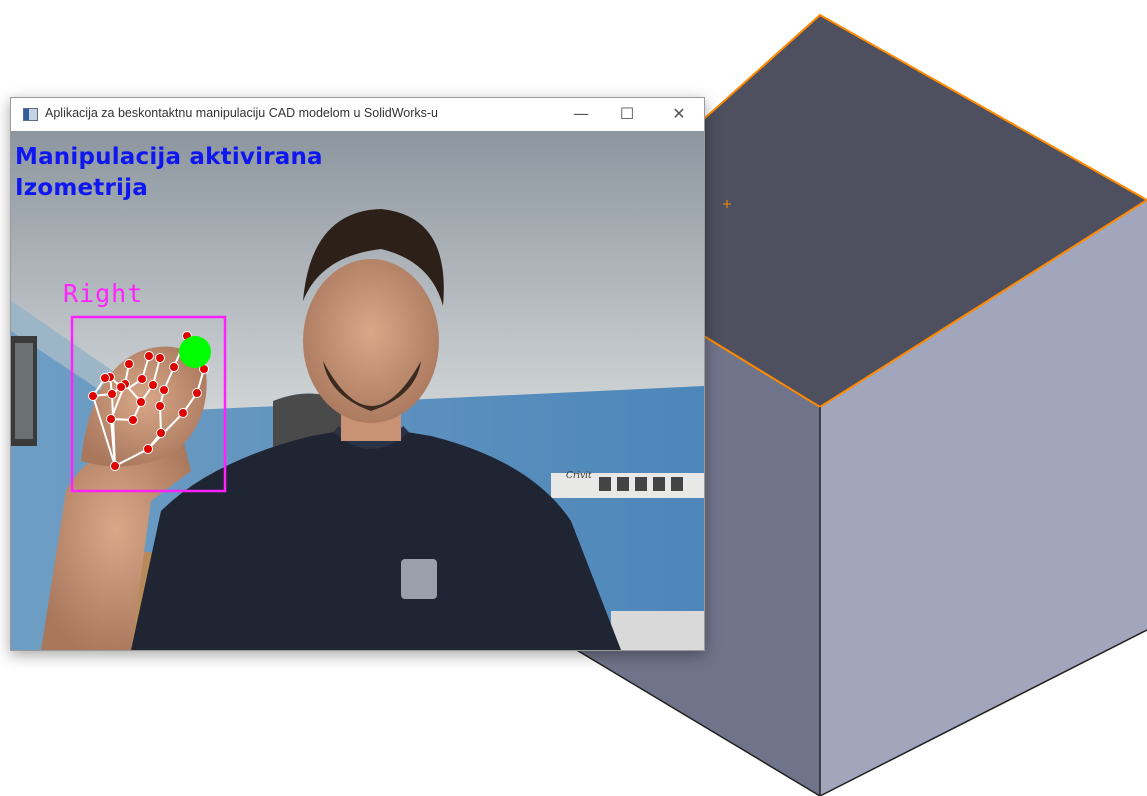 The height and width of the screenshot is (796, 1147). I want to click on pointer-marker, so click(195, 352).